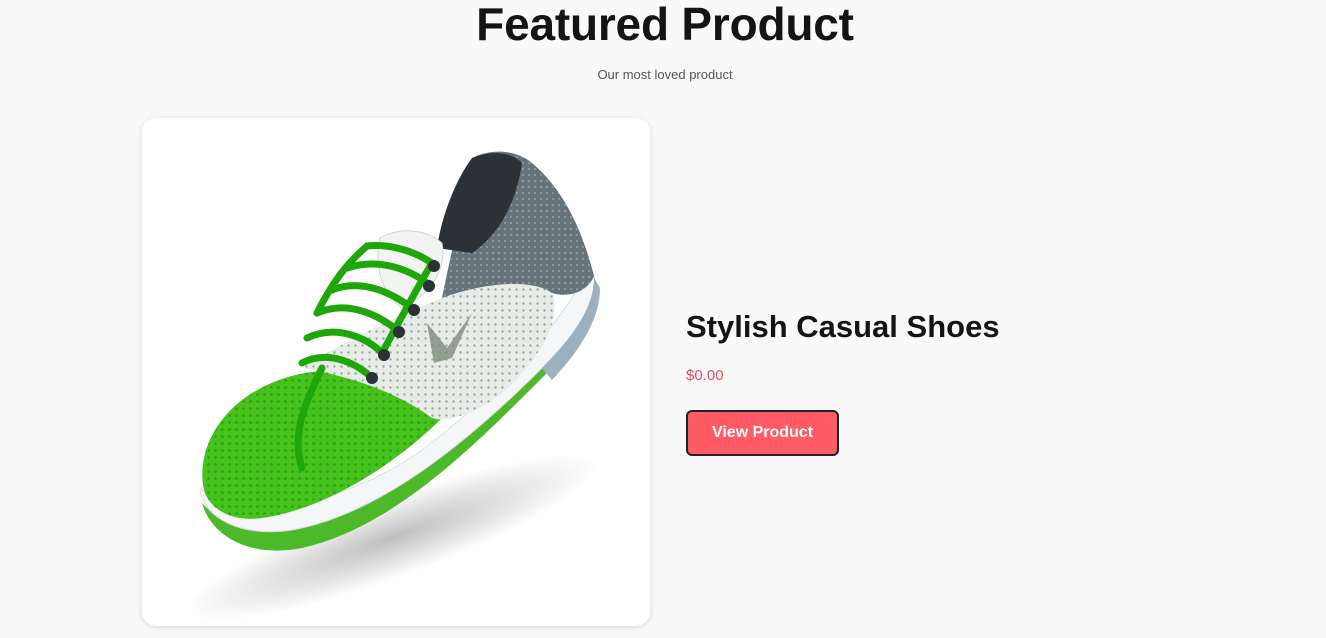  What do you see at coordinates (665, 25) in the screenshot?
I see `section-title: Featured Product` at bounding box center [665, 25].